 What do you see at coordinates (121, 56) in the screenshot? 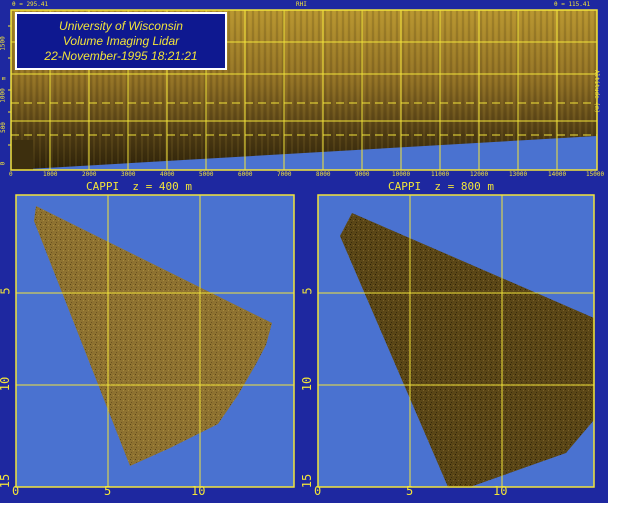
I see `title-line-datetime: 22-November-1995 18:21:21` at bounding box center [121, 56].